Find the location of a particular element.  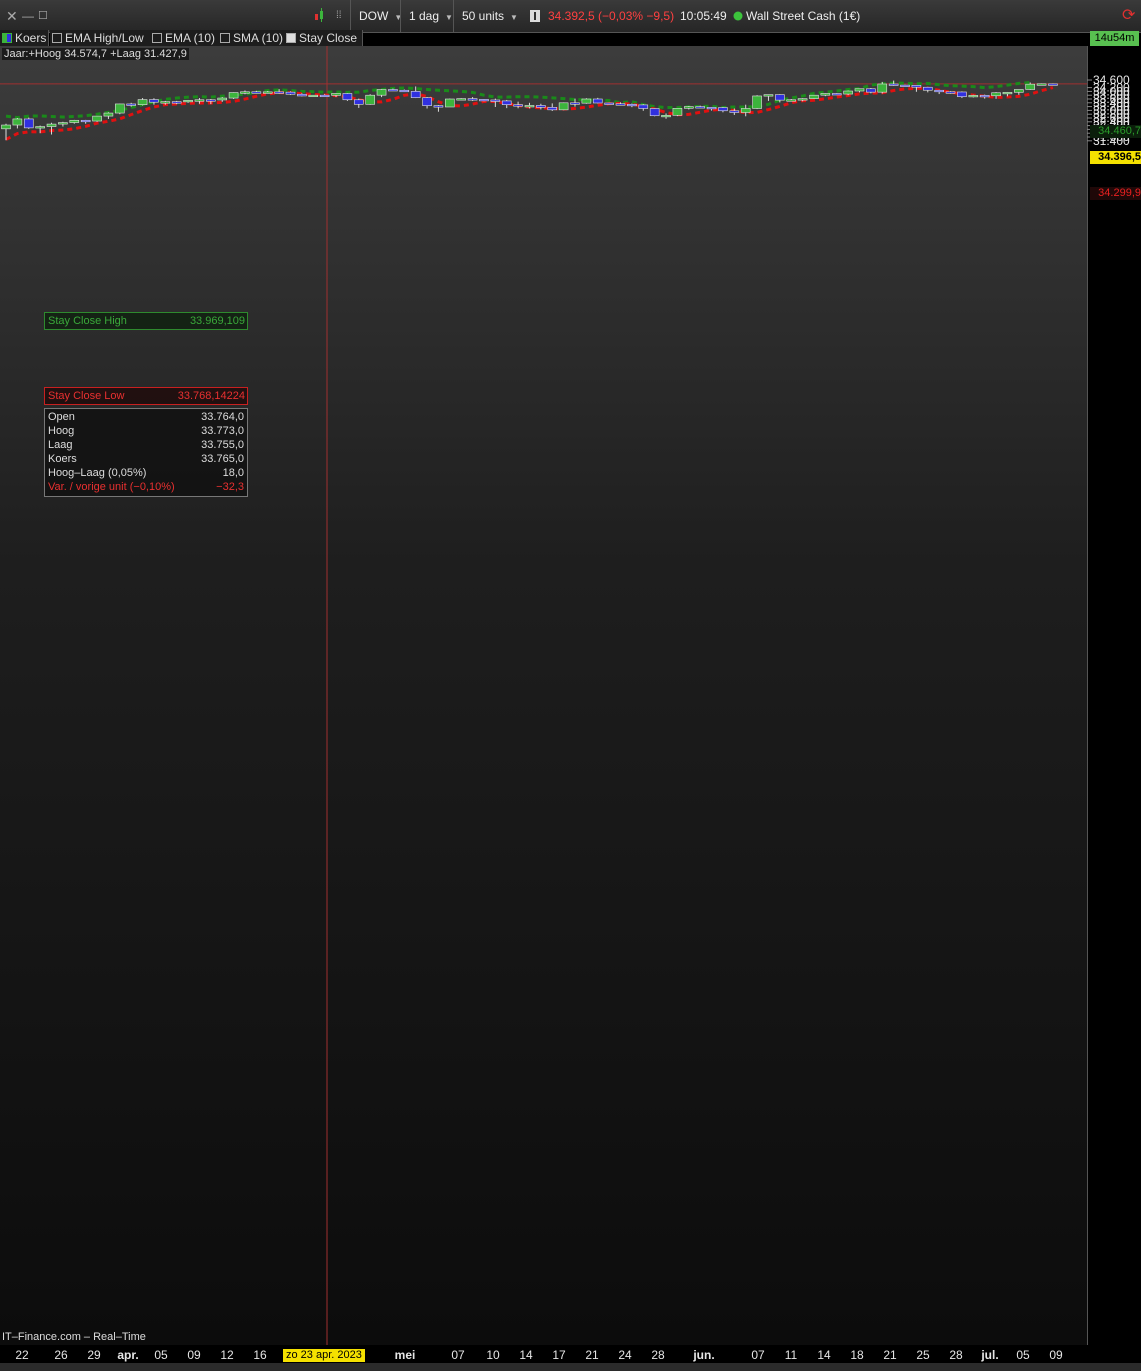

stay-low-value: 33.768,14224 is located at coordinates (211, 396).